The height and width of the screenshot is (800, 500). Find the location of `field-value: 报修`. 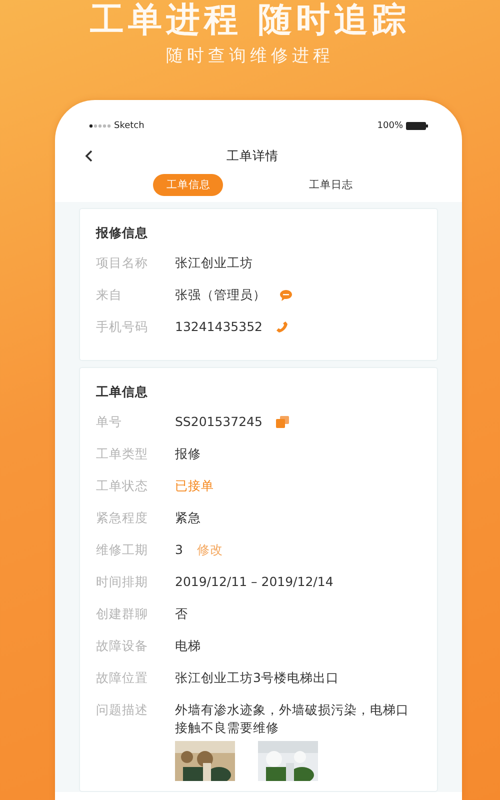

field-value: 报修 is located at coordinates (188, 454).